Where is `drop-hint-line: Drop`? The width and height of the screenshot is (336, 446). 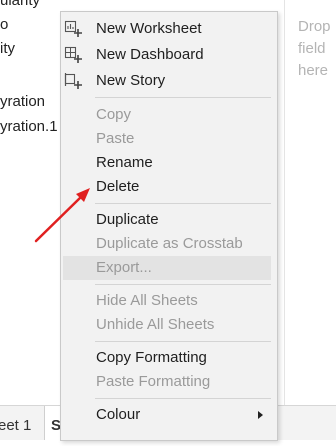 drop-hint-line: Drop is located at coordinates (314, 26).